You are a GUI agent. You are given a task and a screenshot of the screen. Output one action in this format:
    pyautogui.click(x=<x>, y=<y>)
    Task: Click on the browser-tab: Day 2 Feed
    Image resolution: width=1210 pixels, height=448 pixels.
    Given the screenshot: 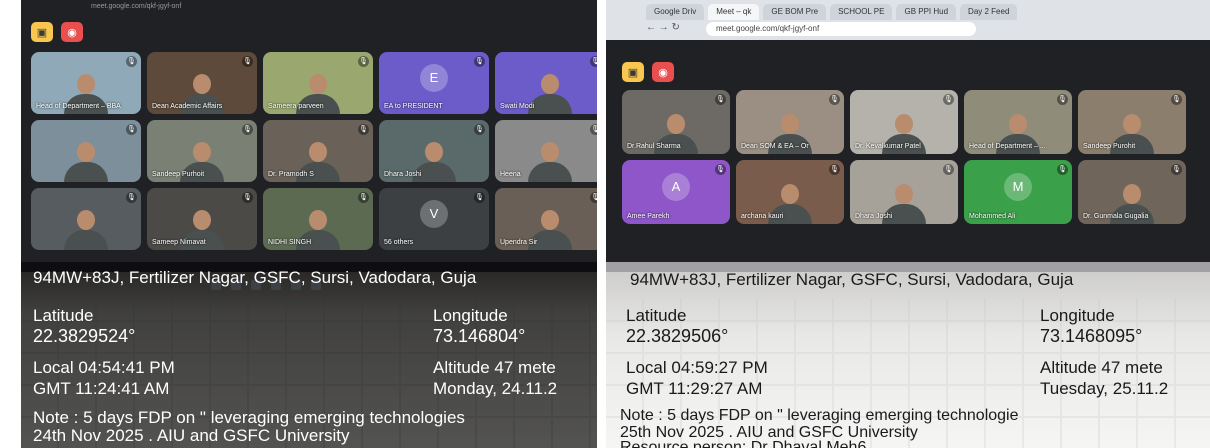 What is the action you would take?
    pyautogui.click(x=989, y=12)
    